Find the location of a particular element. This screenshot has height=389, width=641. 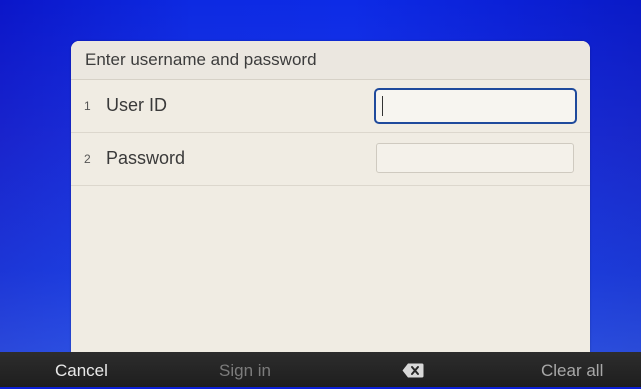

user-id-label: User ID is located at coordinates (137, 105).